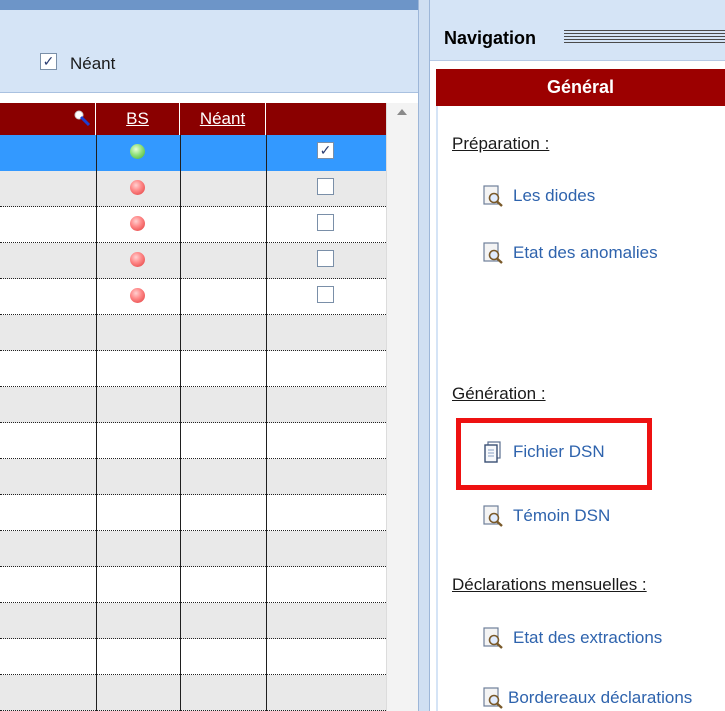  I want to click on section-preparation: Préparation :, so click(501, 143).